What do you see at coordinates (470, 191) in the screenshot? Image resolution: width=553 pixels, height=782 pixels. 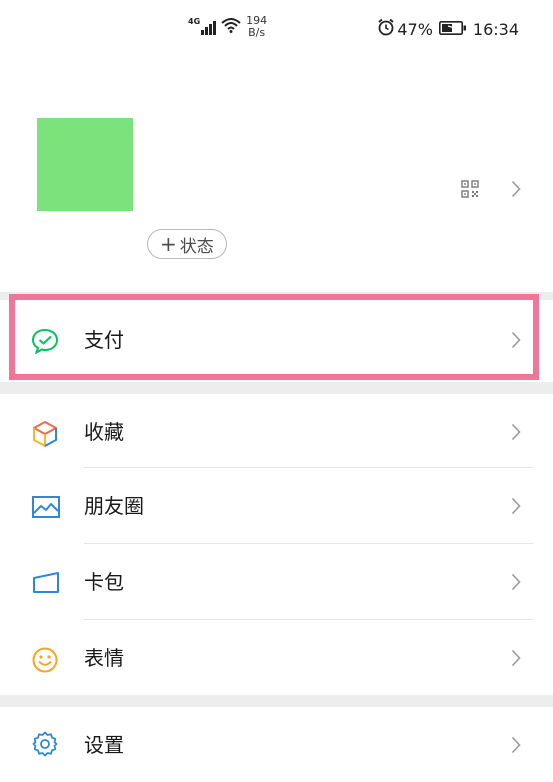 I see `qr-code-icon` at bounding box center [470, 191].